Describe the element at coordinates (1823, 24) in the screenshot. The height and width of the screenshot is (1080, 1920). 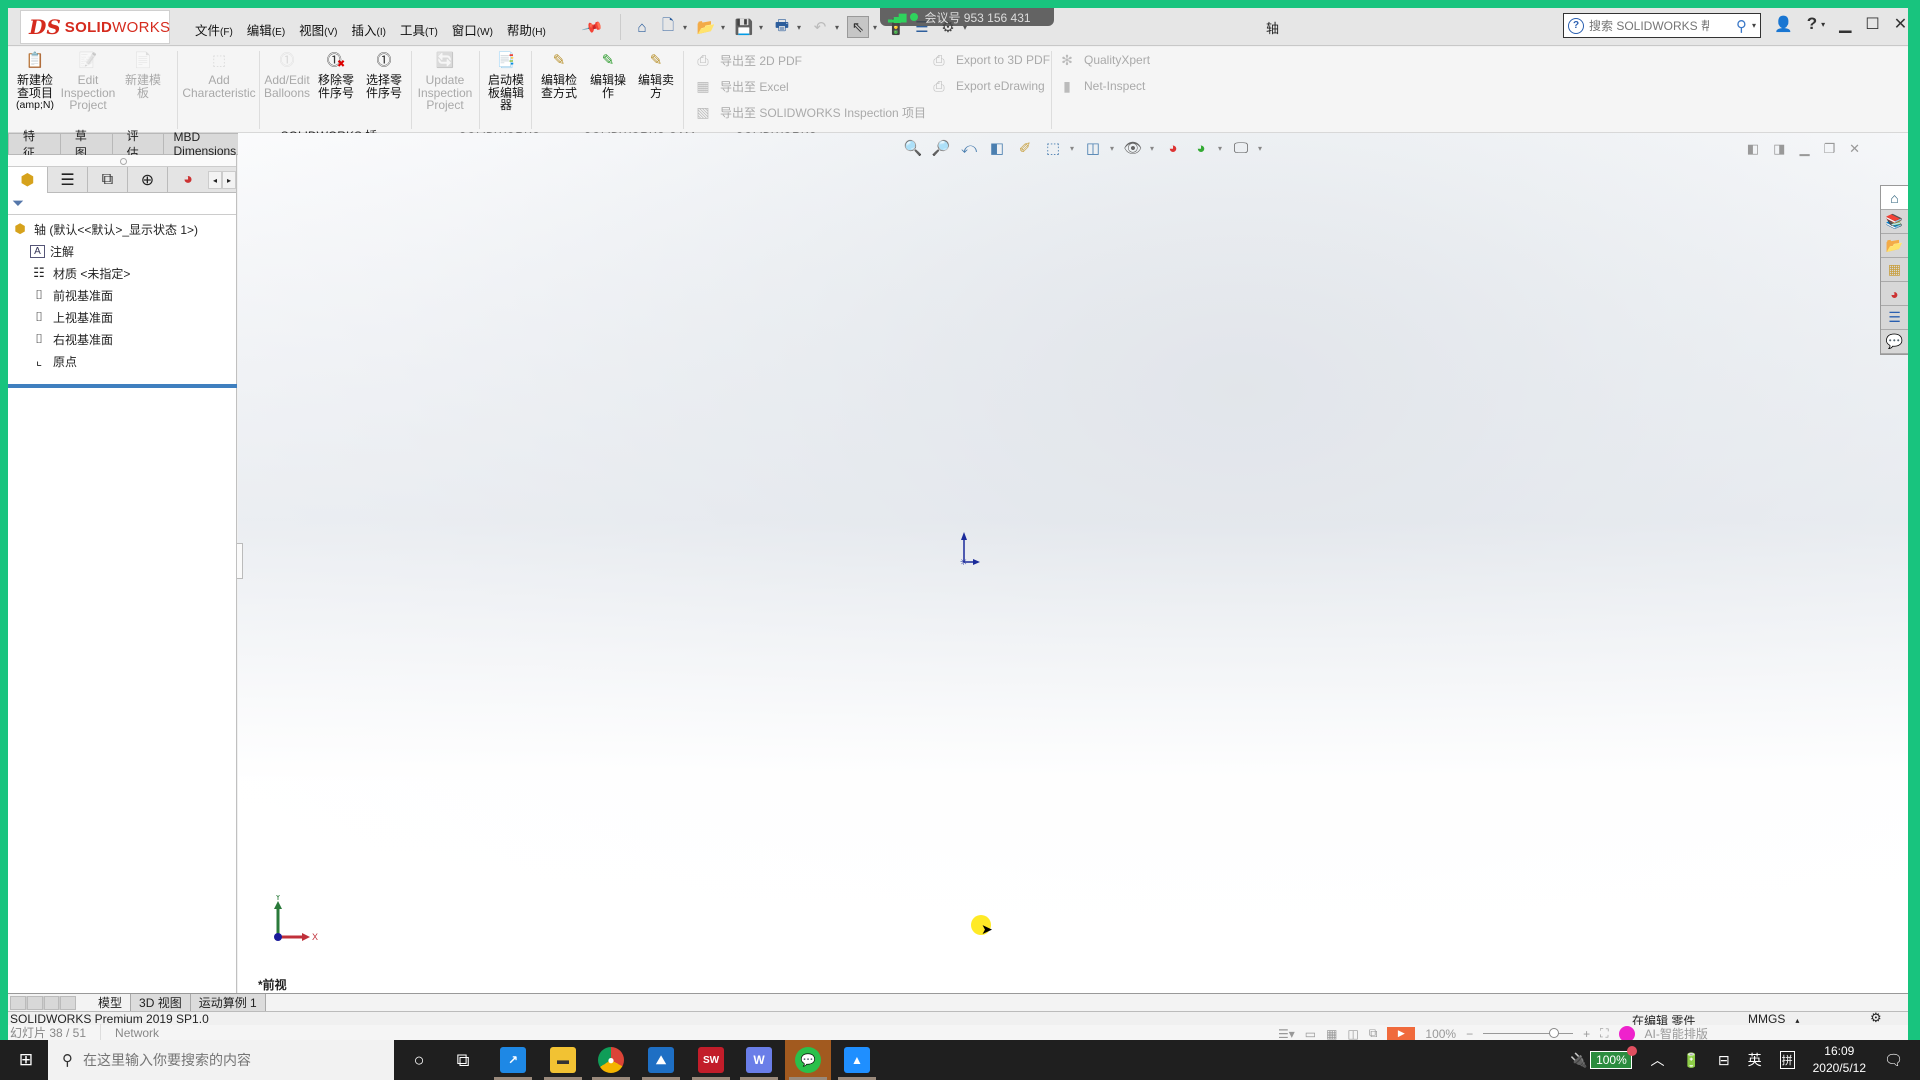
I see `help-dropdown-icon: ▾` at that location.